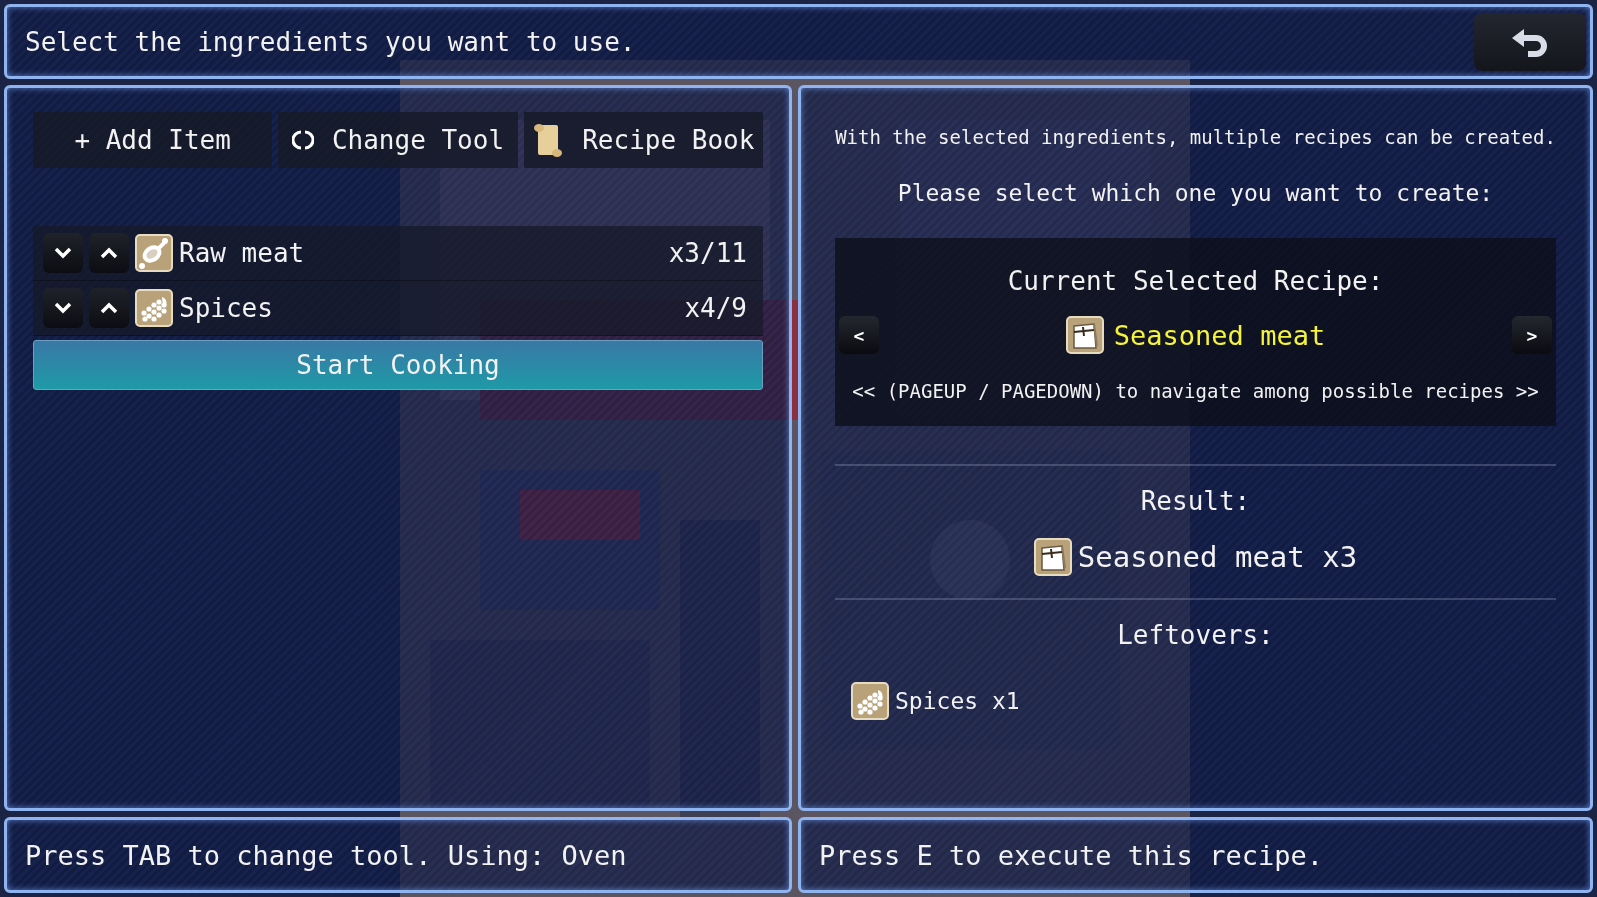  Describe the element at coordinates (330, 41) in the screenshot. I see `instruction-title: Select the ingredients you want to use.` at that location.